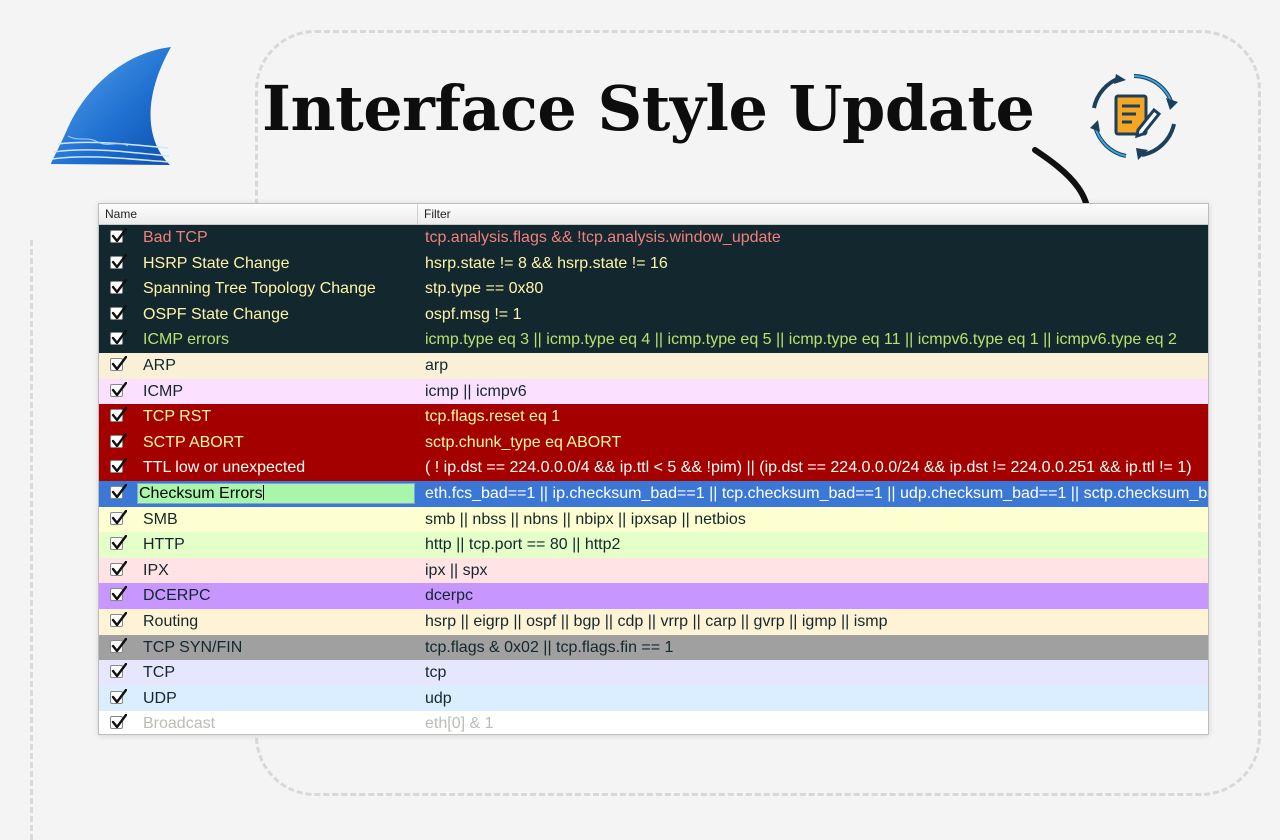 Image resolution: width=1280 pixels, height=840 pixels. What do you see at coordinates (164, 545) in the screenshot?
I see `rule-name: HTTP` at bounding box center [164, 545].